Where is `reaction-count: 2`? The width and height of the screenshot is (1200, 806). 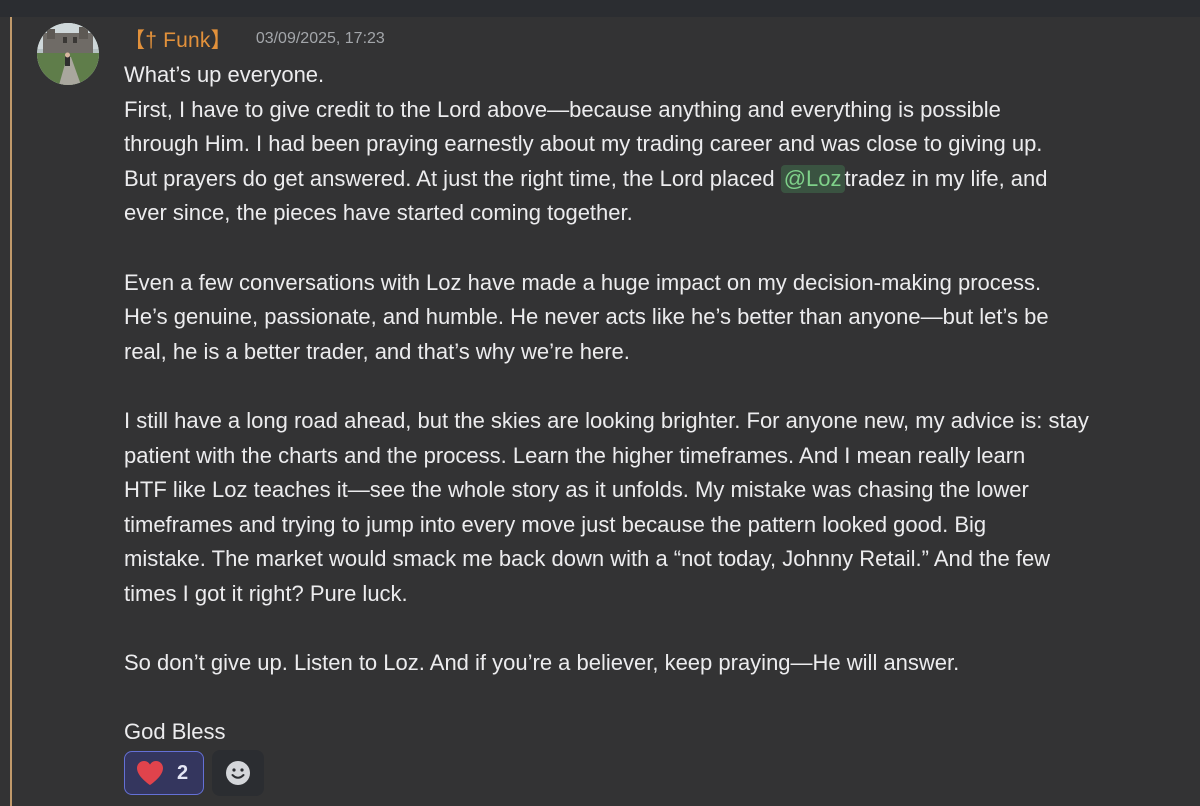 reaction-count: 2 is located at coordinates (183, 772).